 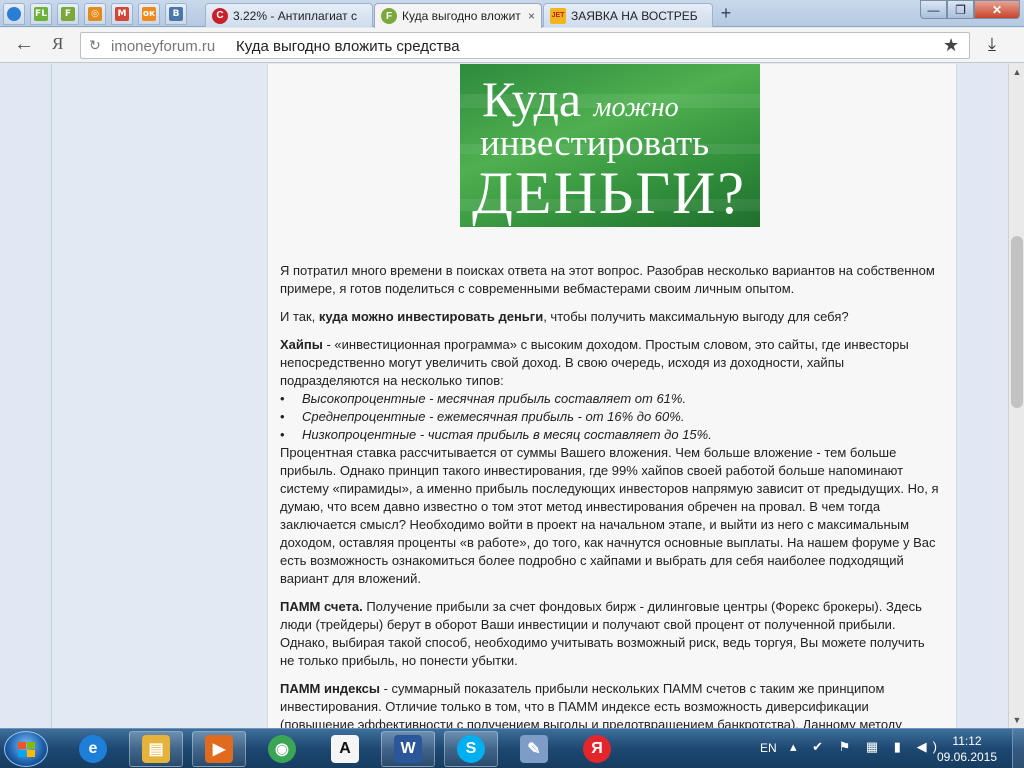 I want to click on system-tray-icons: ▴ ✔ ⚑ ▦ ▮ ◀), so click(x=866, y=747).